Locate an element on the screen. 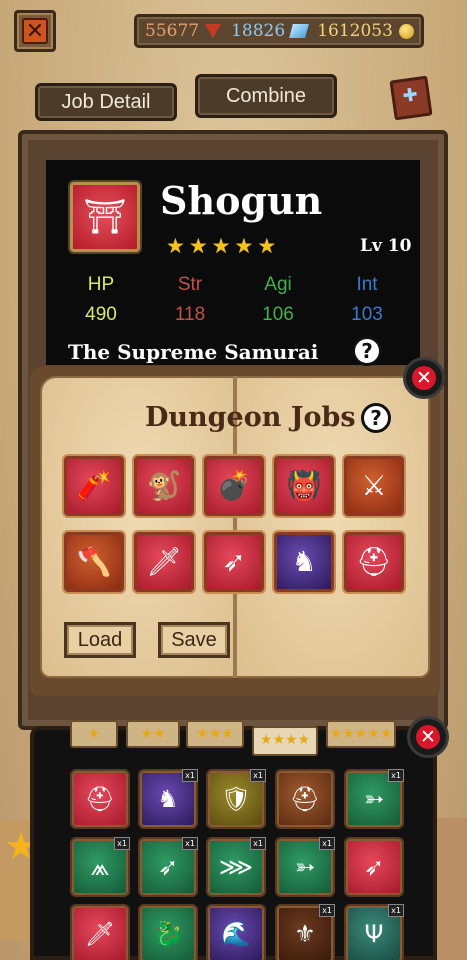 Image resolution: width=467 pixels, height=960 pixels. inventory-slot: 🛡 x1 is located at coordinates (237, 798).